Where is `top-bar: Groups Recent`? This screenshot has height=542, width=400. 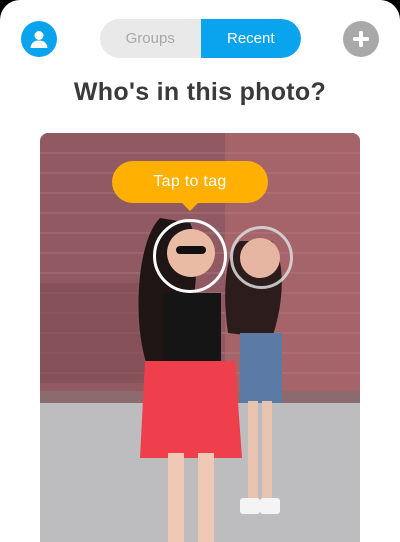 top-bar: Groups Recent is located at coordinates (200, 39).